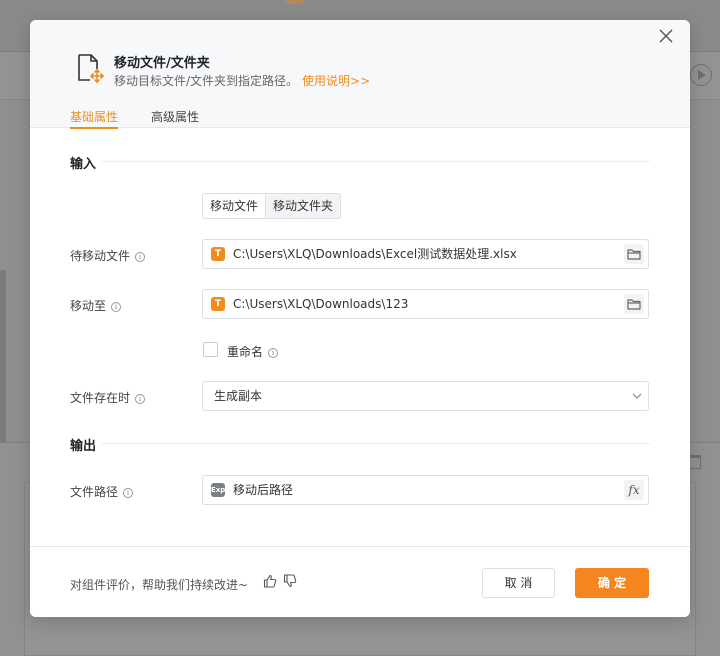  Describe the element at coordinates (336, 81) in the screenshot. I see `help-link: 使用说明>>` at that location.